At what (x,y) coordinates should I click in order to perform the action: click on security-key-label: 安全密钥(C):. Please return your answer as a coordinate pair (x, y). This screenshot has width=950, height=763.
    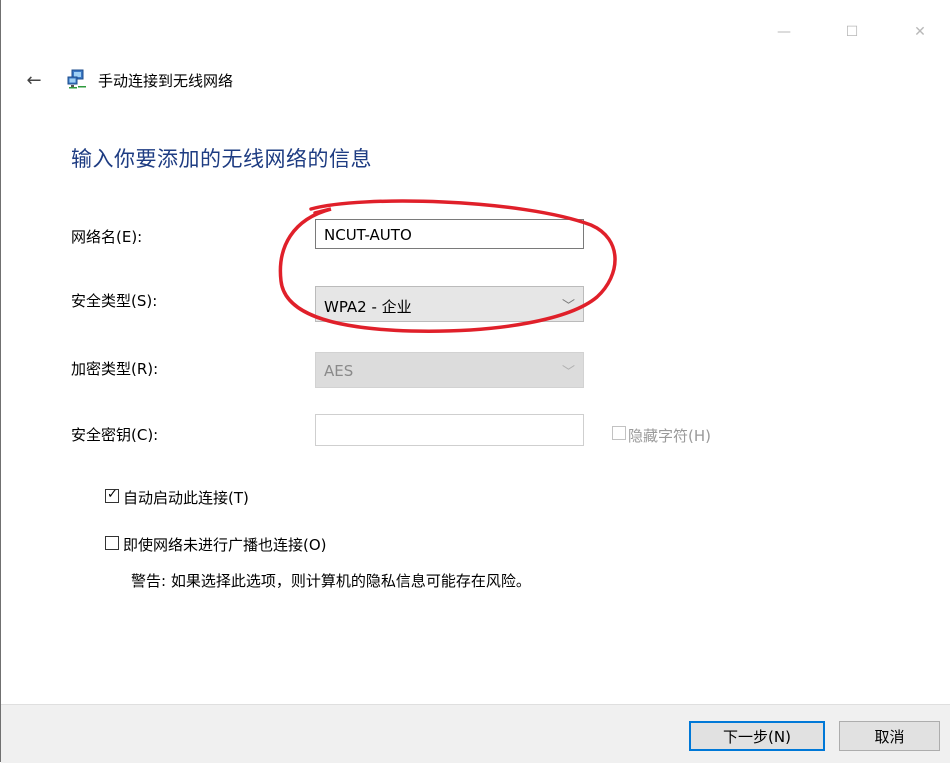
    Looking at the image, I should click on (115, 435).